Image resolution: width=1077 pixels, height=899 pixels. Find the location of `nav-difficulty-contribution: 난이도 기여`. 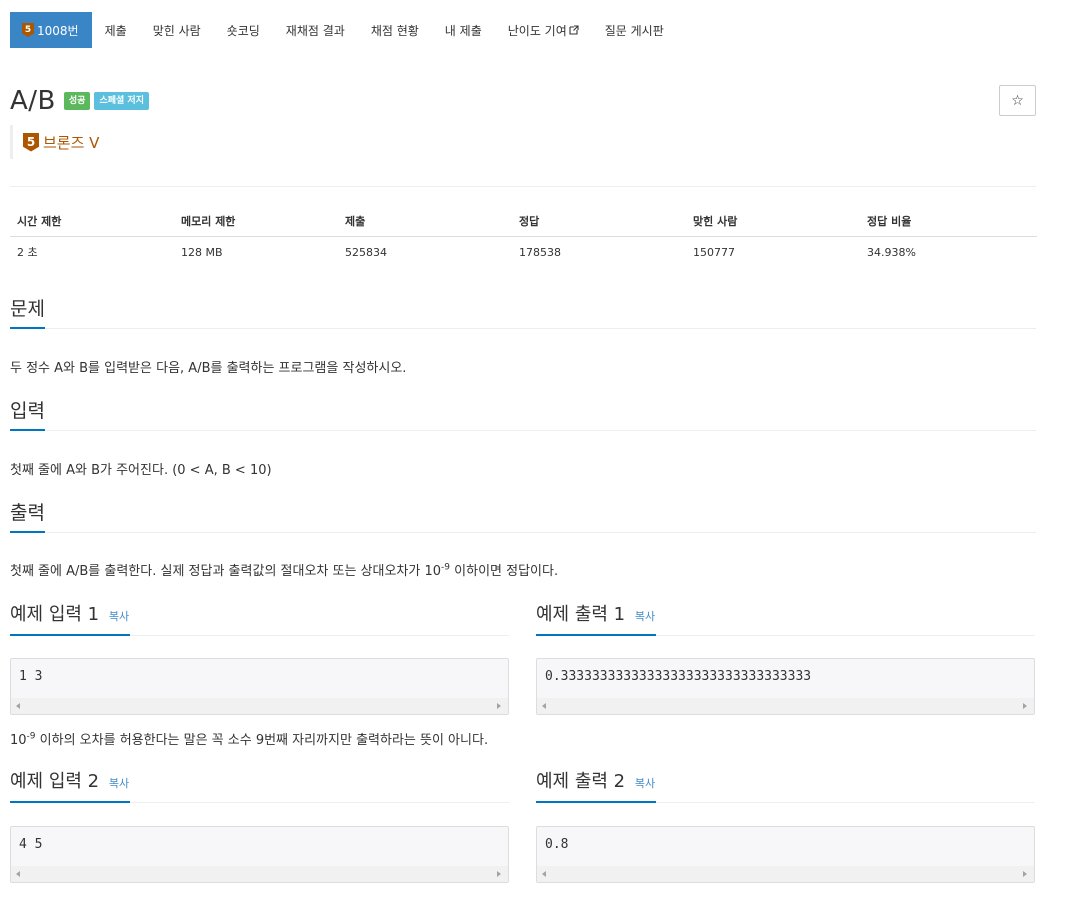

nav-difficulty-contribution: 난이도 기여 is located at coordinates (543, 30).